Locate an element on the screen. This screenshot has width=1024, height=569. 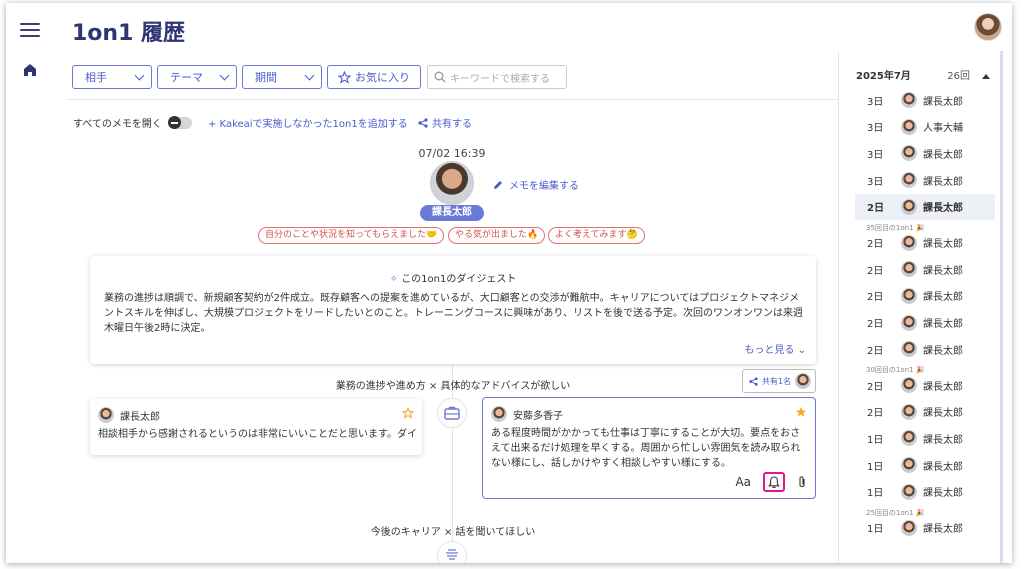
bell-icon is located at coordinates (774, 482).